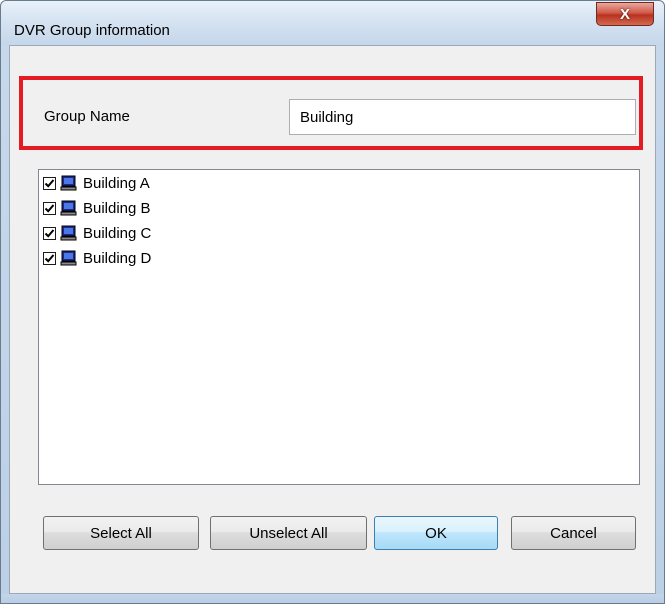 The width and height of the screenshot is (665, 604). I want to click on dvr-list-item: Building D, so click(97, 258).